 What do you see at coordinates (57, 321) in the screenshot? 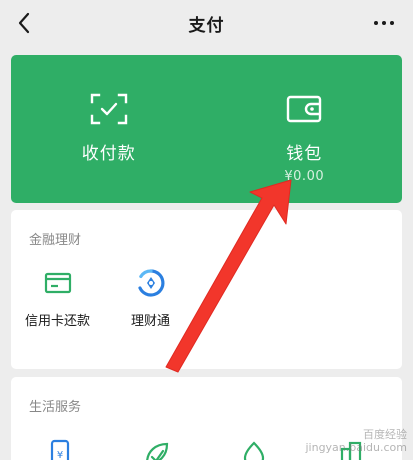
I see `credit-card-repay-label: 信用卡还款` at bounding box center [57, 321].